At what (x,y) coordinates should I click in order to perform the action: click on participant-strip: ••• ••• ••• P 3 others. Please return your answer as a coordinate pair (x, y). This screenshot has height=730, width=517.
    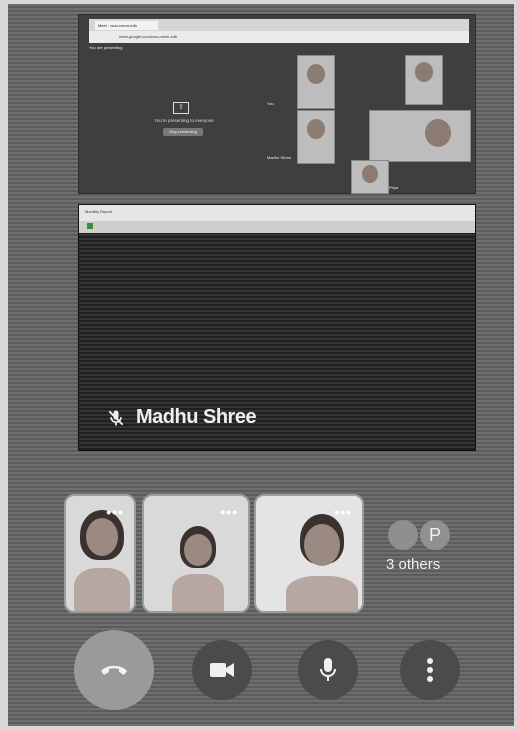
    Looking at the image, I should click on (284, 554).